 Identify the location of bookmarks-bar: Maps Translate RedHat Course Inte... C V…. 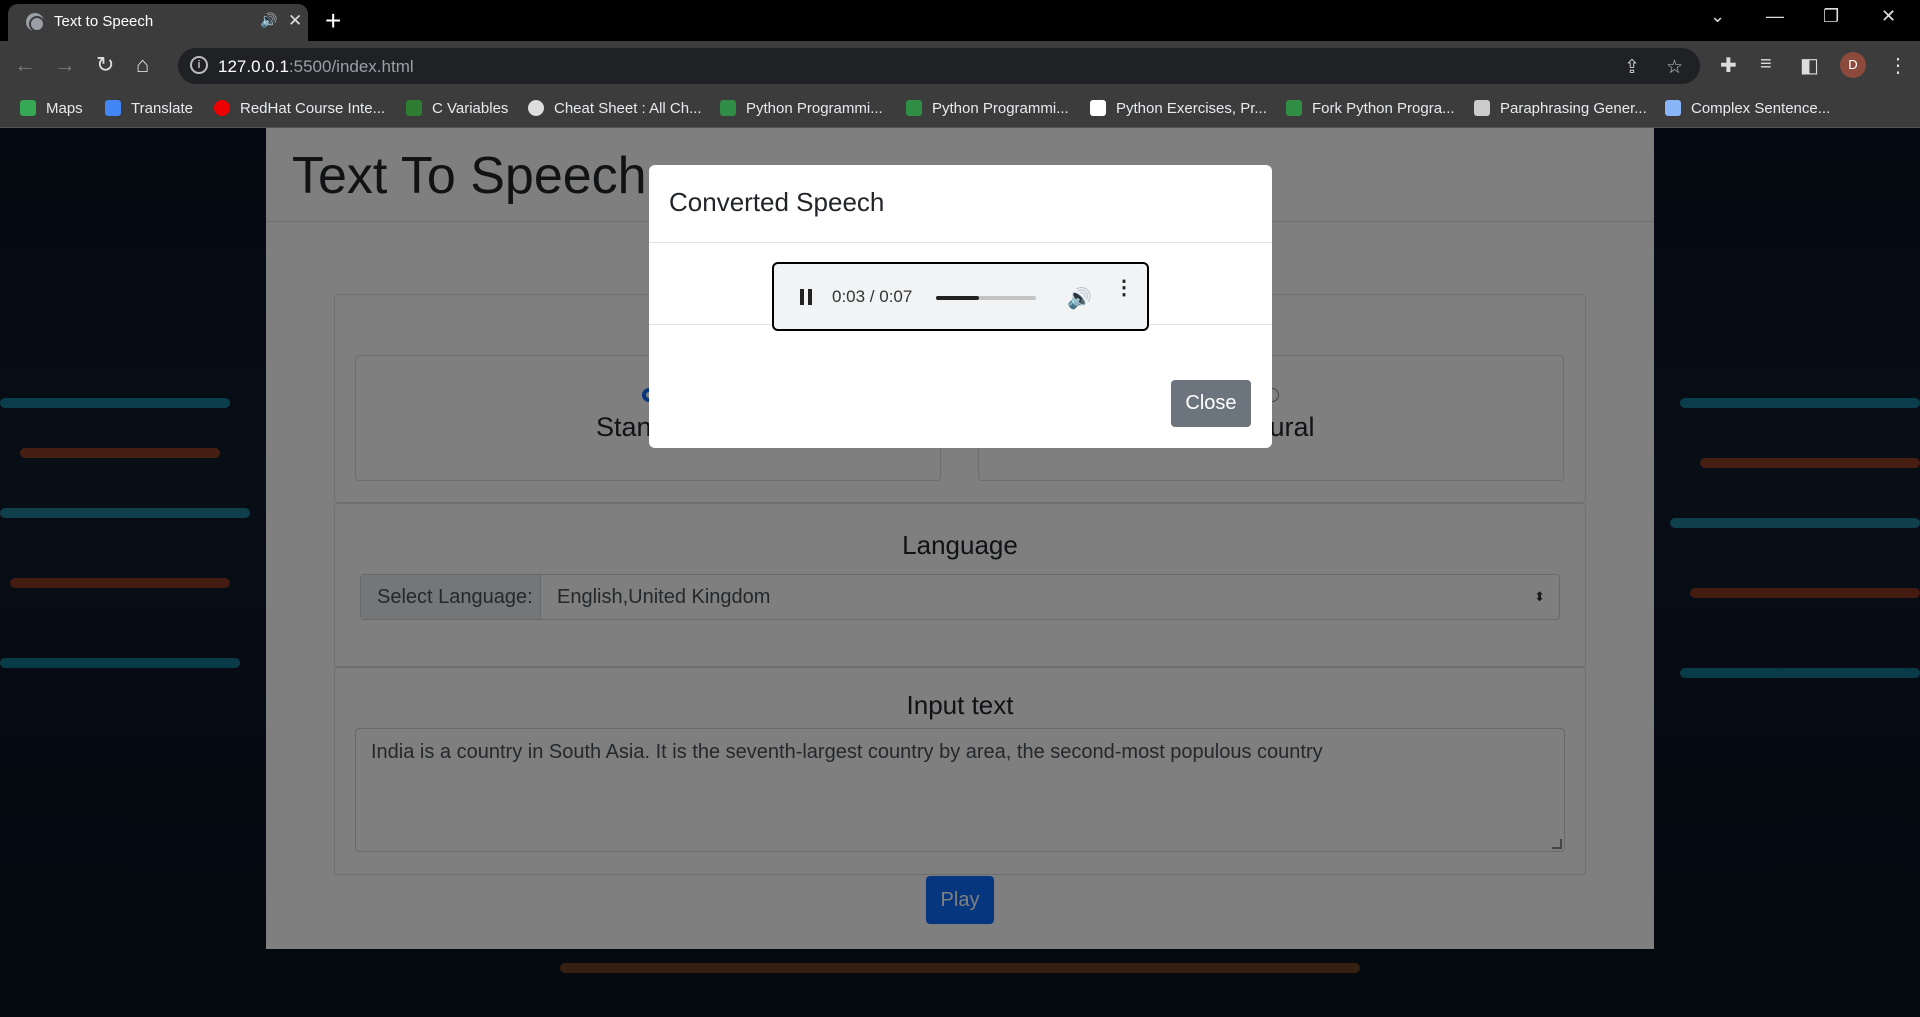
(960, 109).